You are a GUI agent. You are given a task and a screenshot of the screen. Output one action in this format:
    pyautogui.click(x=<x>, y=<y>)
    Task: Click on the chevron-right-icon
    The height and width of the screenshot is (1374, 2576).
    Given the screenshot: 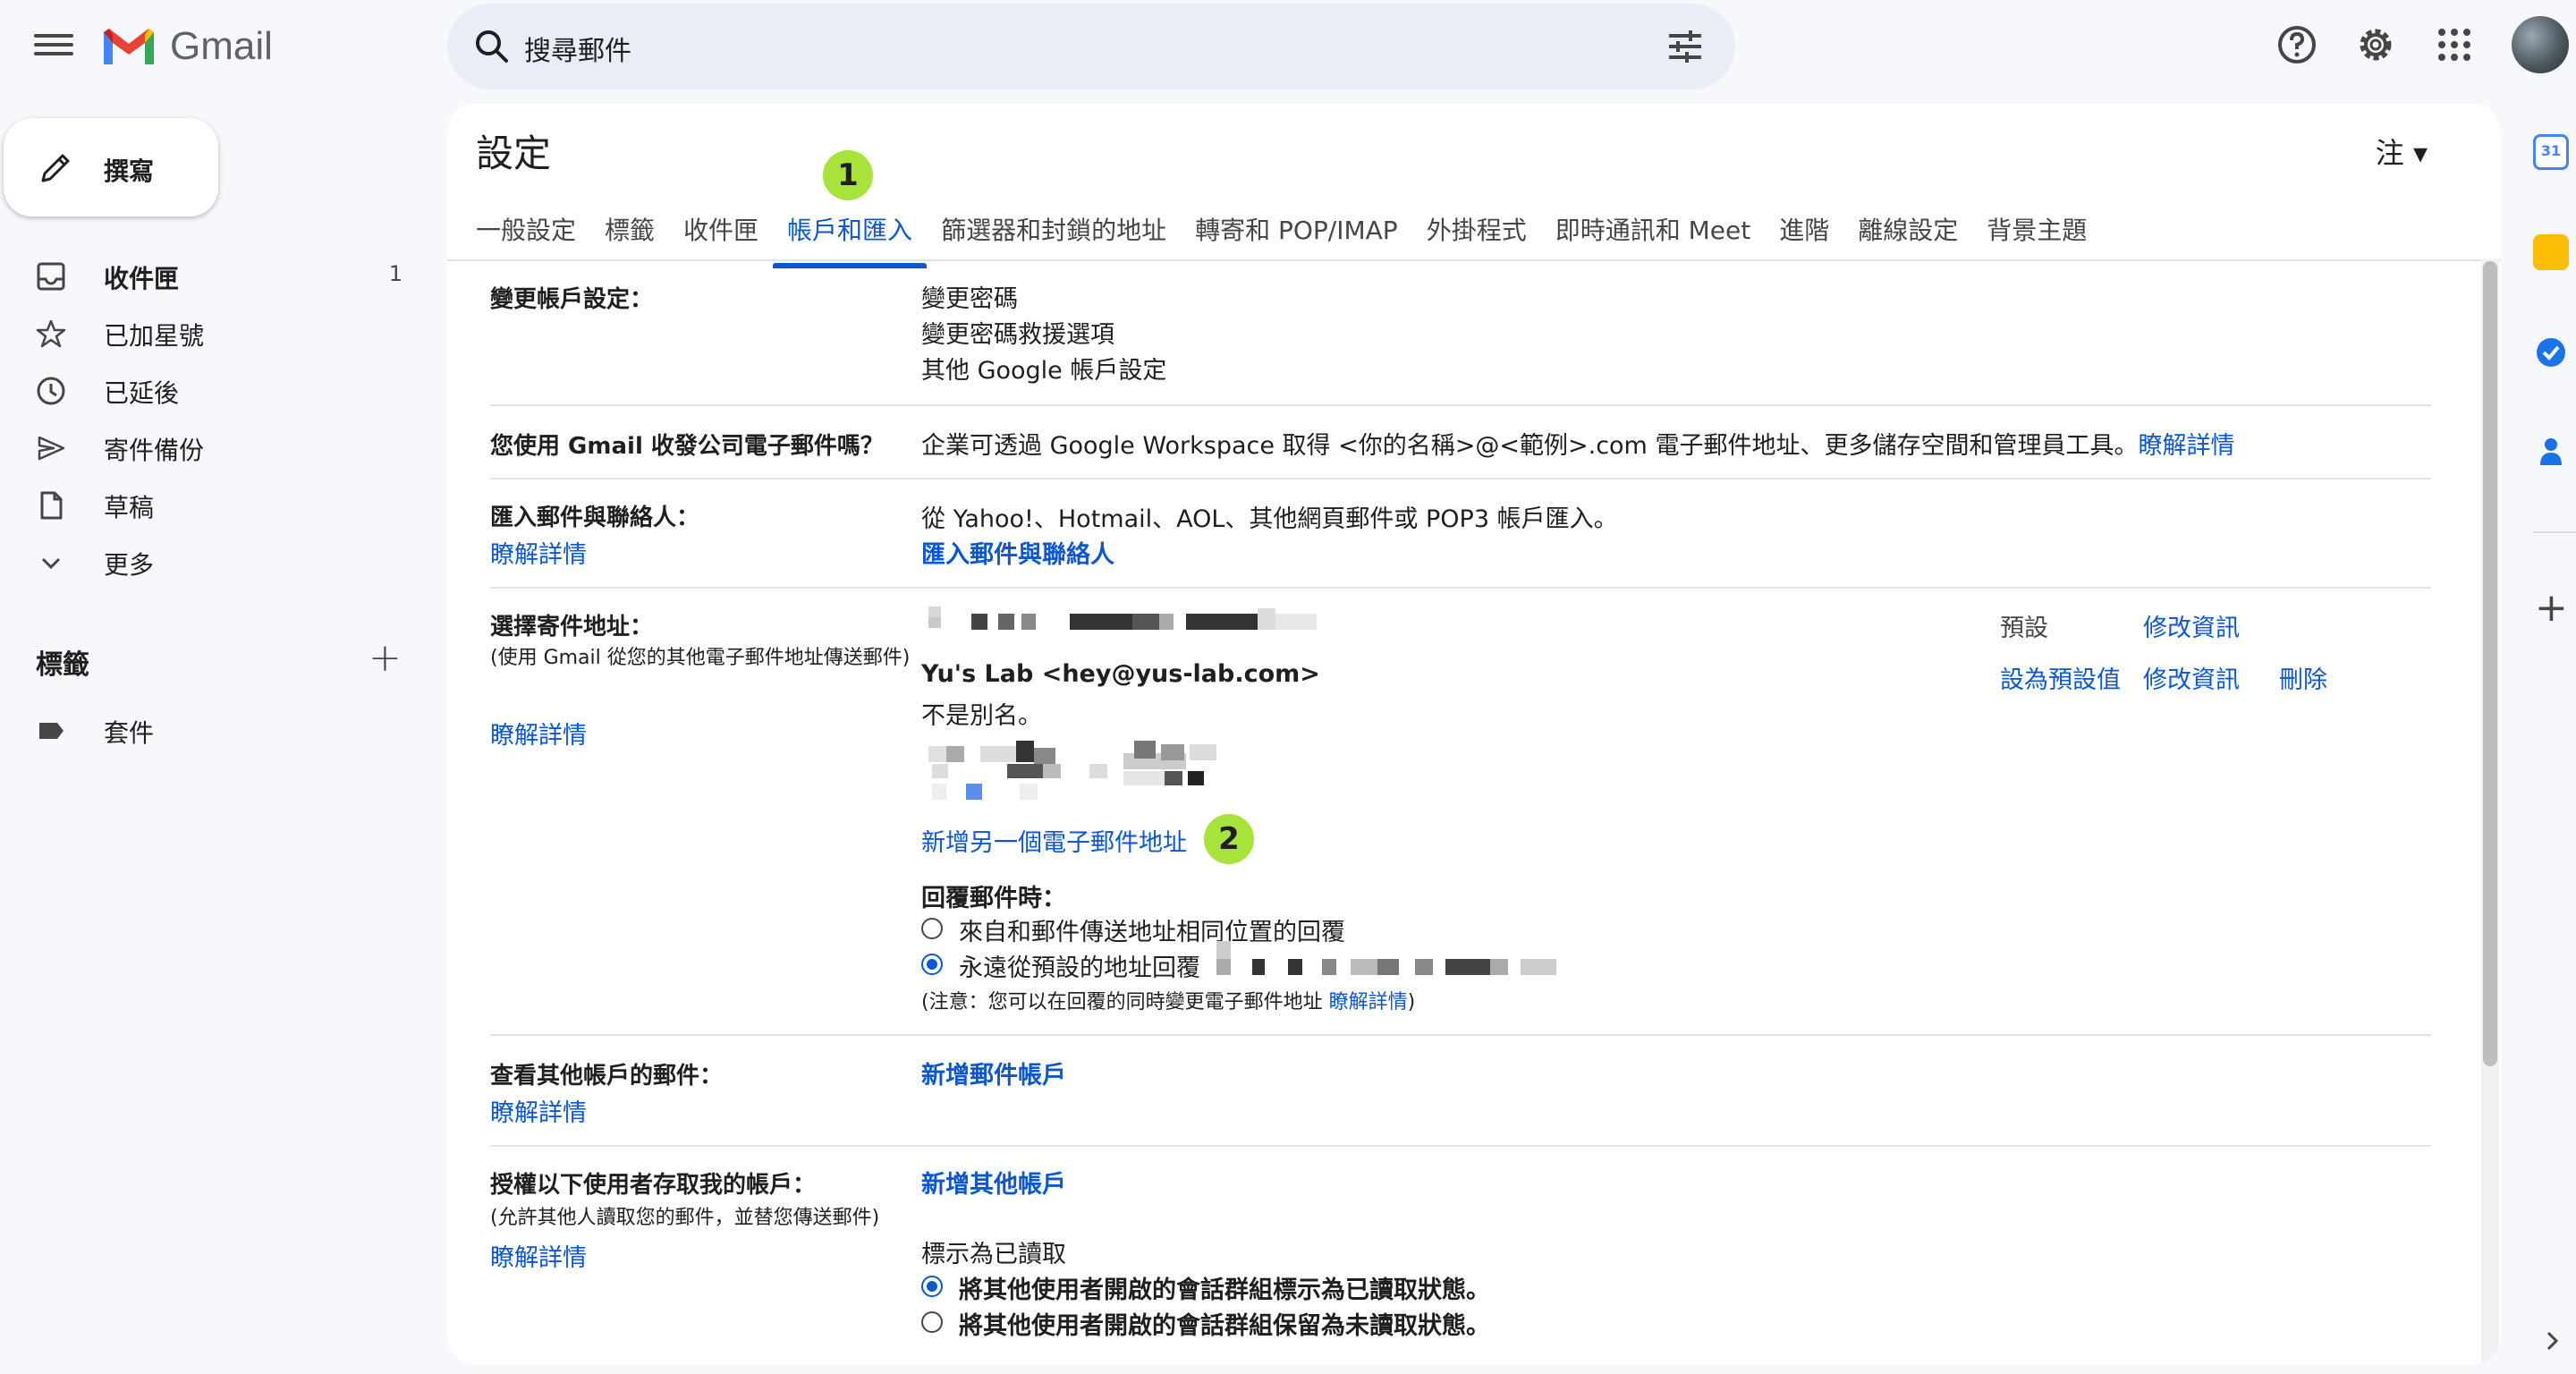 What is the action you would take?
    pyautogui.click(x=2551, y=1341)
    